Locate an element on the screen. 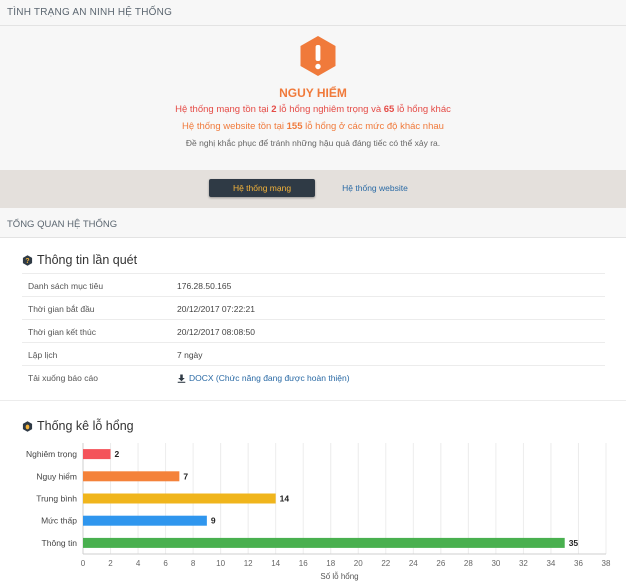 The image size is (626, 582). chart-x-tick-label: 2 is located at coordinates (110, 563).